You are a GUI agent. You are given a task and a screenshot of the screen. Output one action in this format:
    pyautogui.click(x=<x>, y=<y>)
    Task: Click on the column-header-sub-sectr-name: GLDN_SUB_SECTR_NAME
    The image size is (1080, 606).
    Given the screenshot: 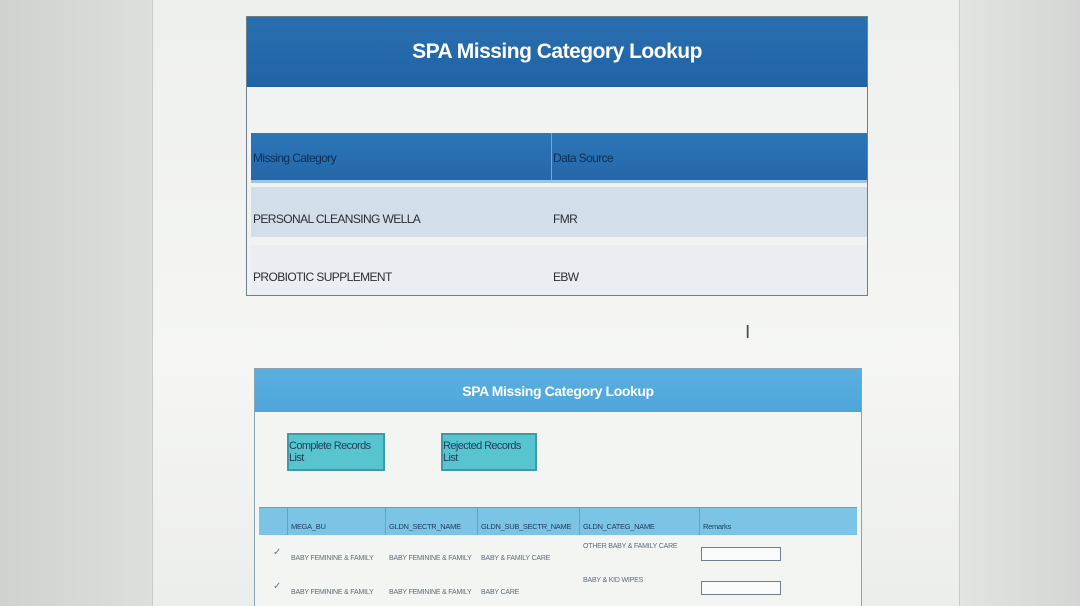 What is the action you would take?
    pyautogui.click(x=526, y=526)
    